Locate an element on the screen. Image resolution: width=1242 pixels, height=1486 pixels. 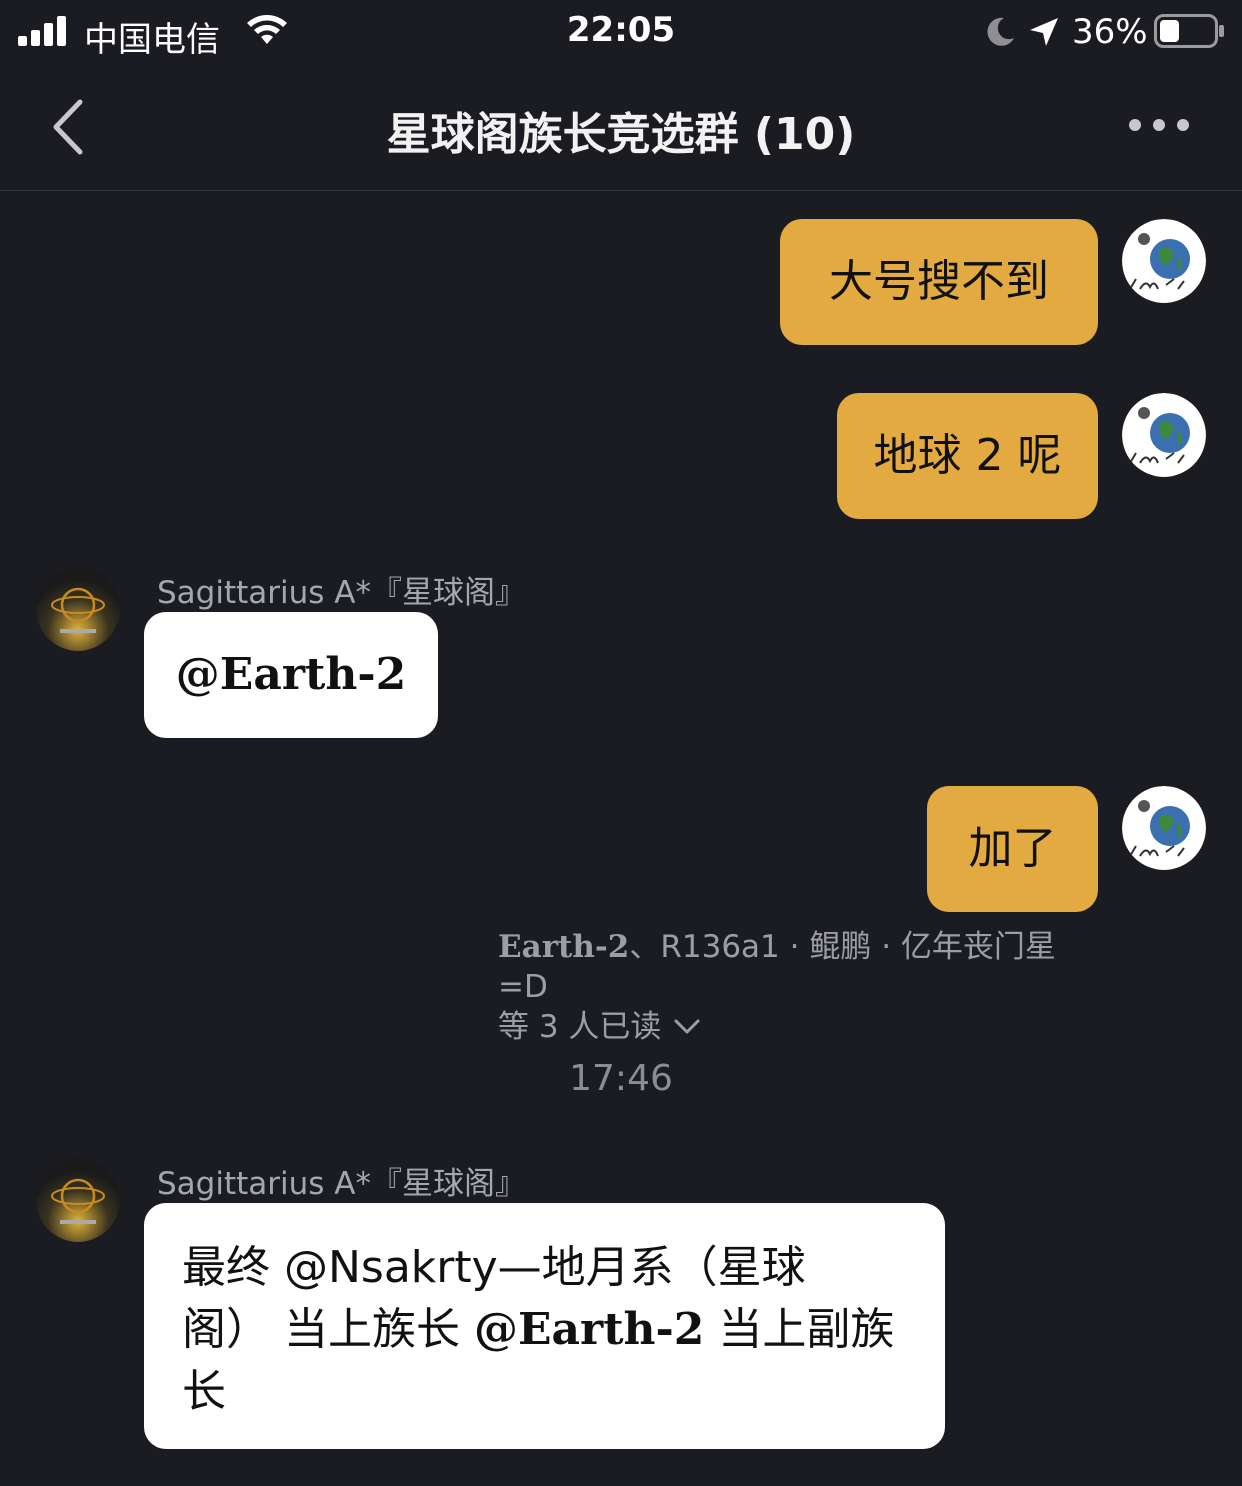
read-receipt: Earth-2、R136a1 · 鲲鹏 · 亿年丧门星=D 等 3 人已读 is located at coordinates (798, 987).